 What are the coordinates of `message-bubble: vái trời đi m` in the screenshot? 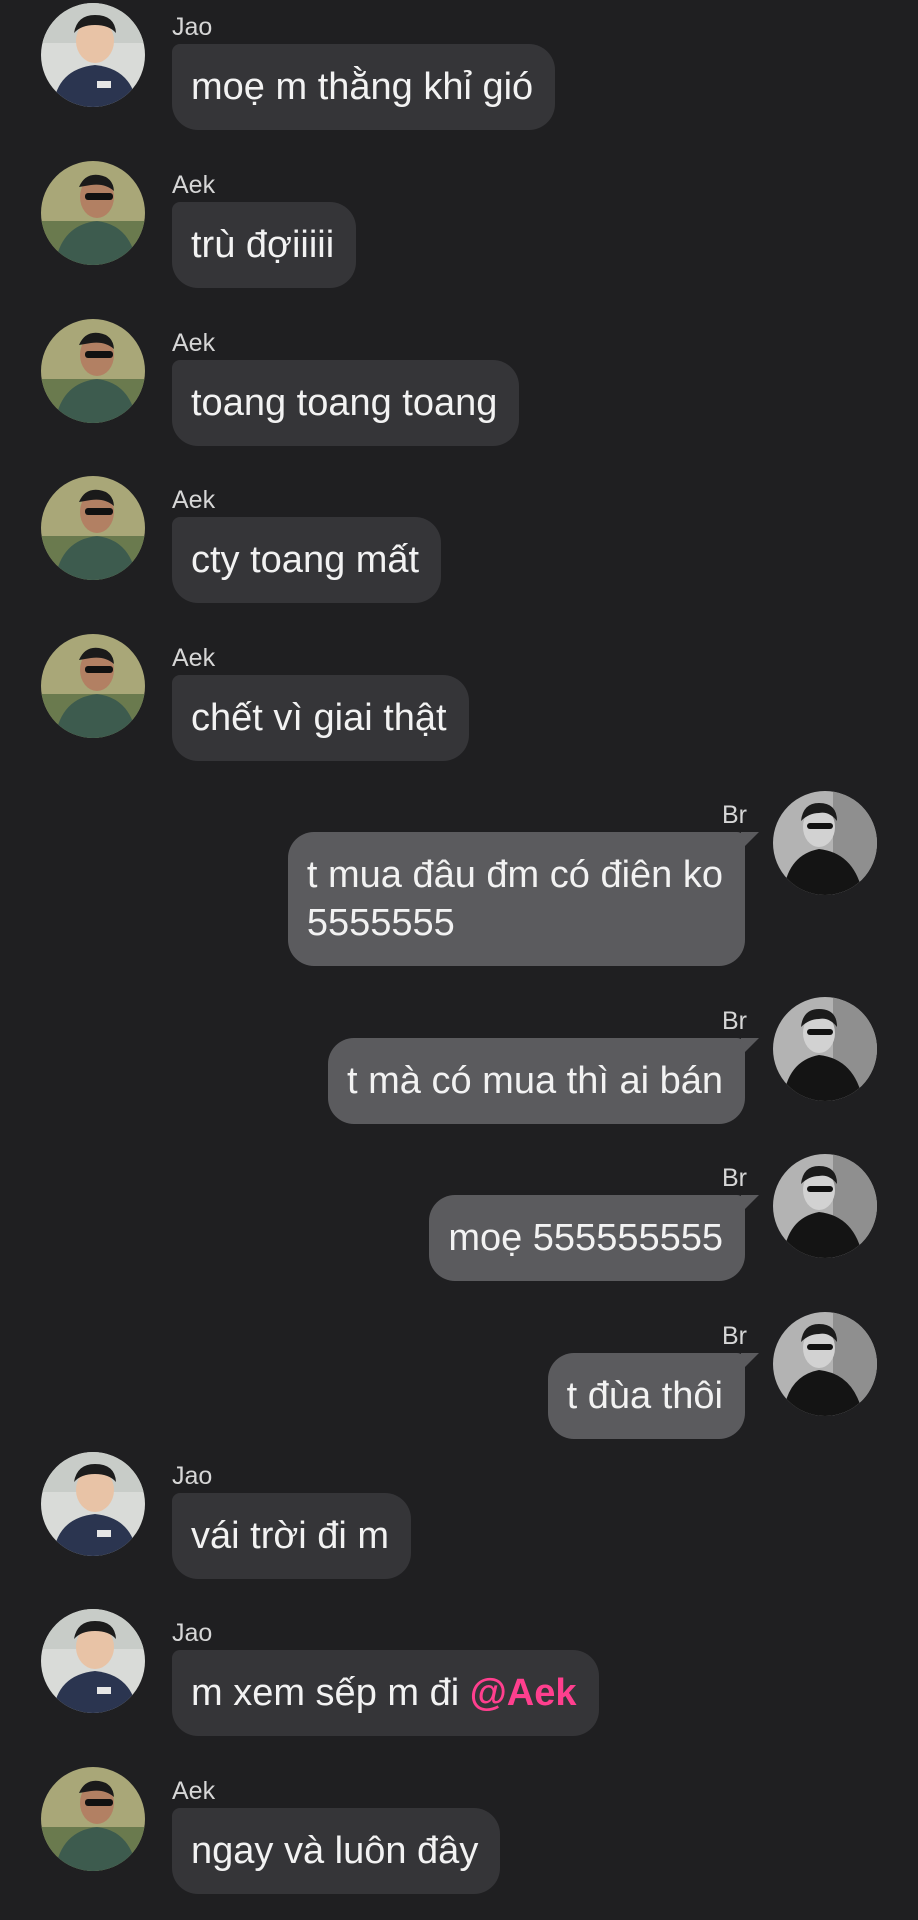 It's located at (292, 1536).